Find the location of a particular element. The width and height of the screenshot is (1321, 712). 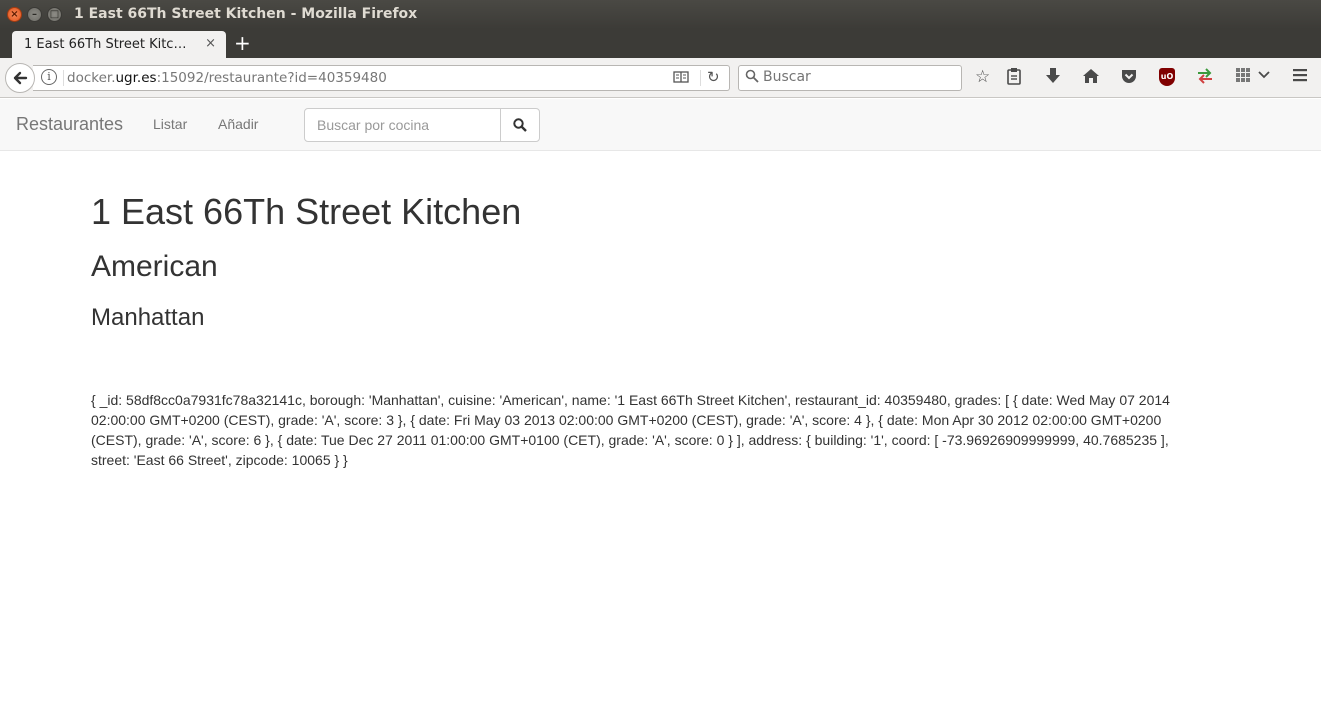

star-icon: ☆ is located at coordinates (982, 77).